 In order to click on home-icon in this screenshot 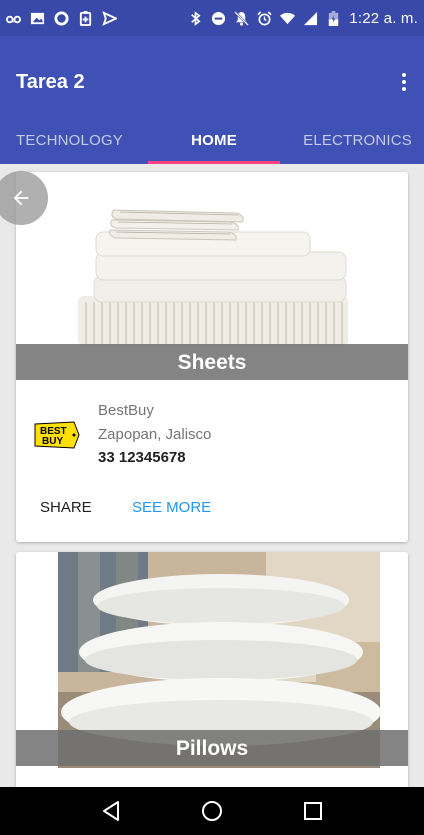, I will do `click(212, 811)`.